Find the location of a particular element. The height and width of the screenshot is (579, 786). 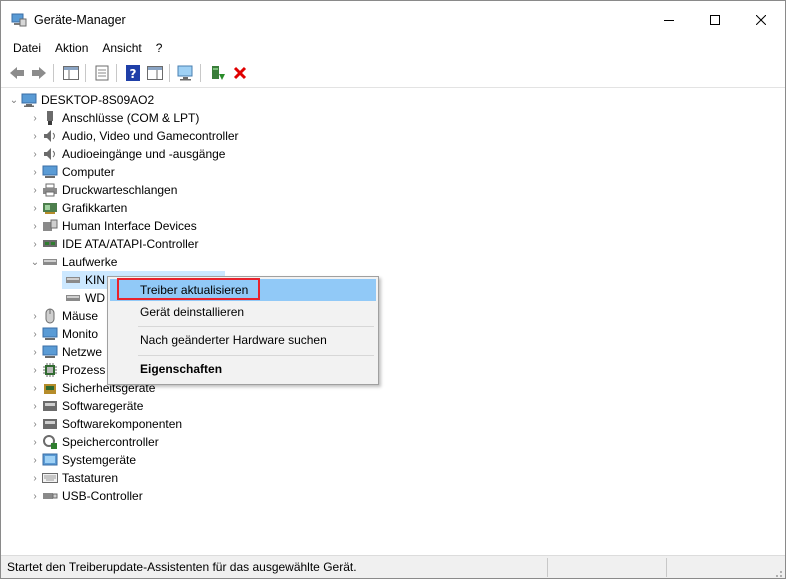

tree-category: › Human Interface Devices is located at coordinates (112, 226).